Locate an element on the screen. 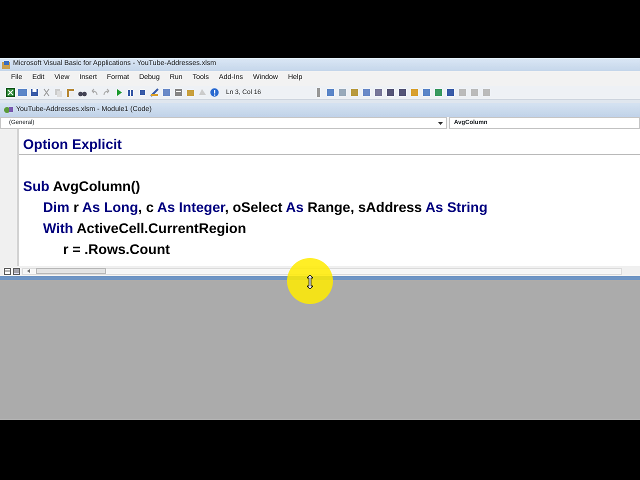  app-icon is located at coordinates (6, 64).